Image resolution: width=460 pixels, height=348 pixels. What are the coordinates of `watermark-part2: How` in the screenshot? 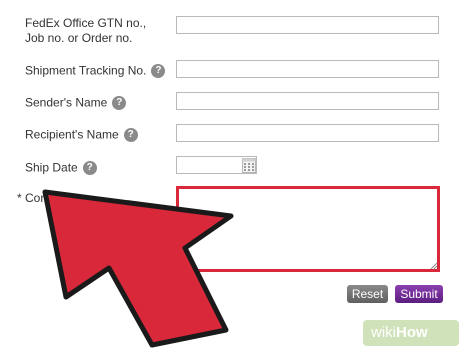 It's located at (412, 332).